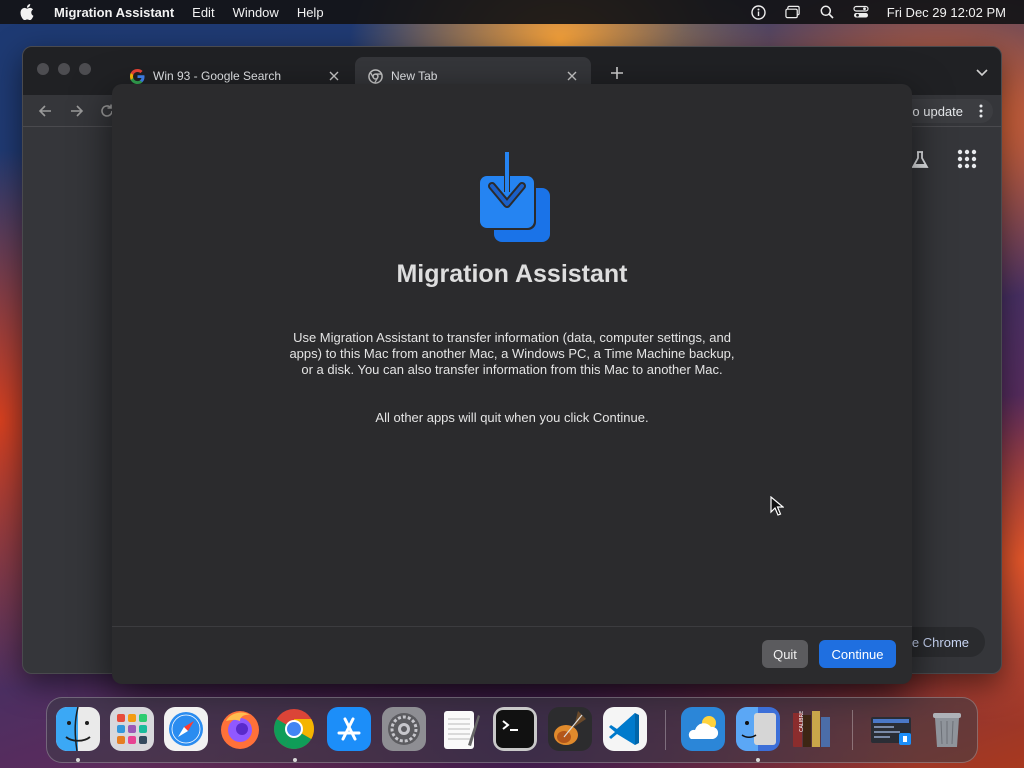 This screenshot has width=1024, height=768. I want to click on spotlight-search-icon, so click(827, 12).